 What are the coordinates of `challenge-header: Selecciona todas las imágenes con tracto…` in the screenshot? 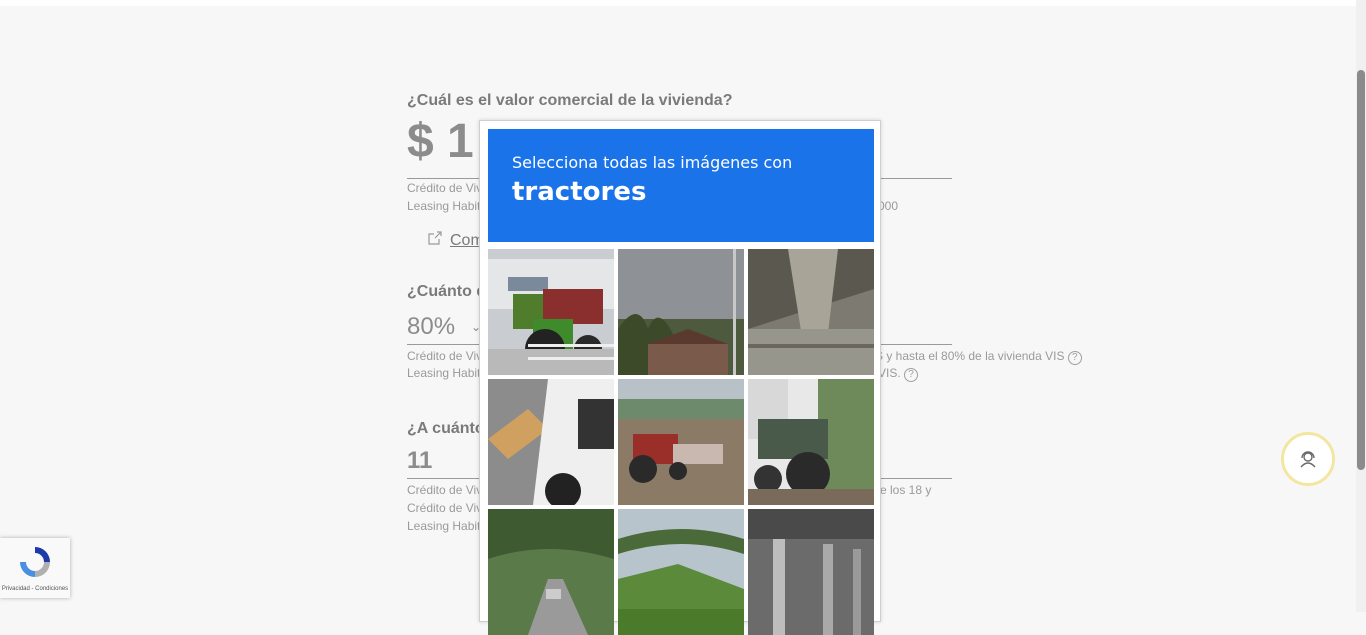 It's located at (681, 185).